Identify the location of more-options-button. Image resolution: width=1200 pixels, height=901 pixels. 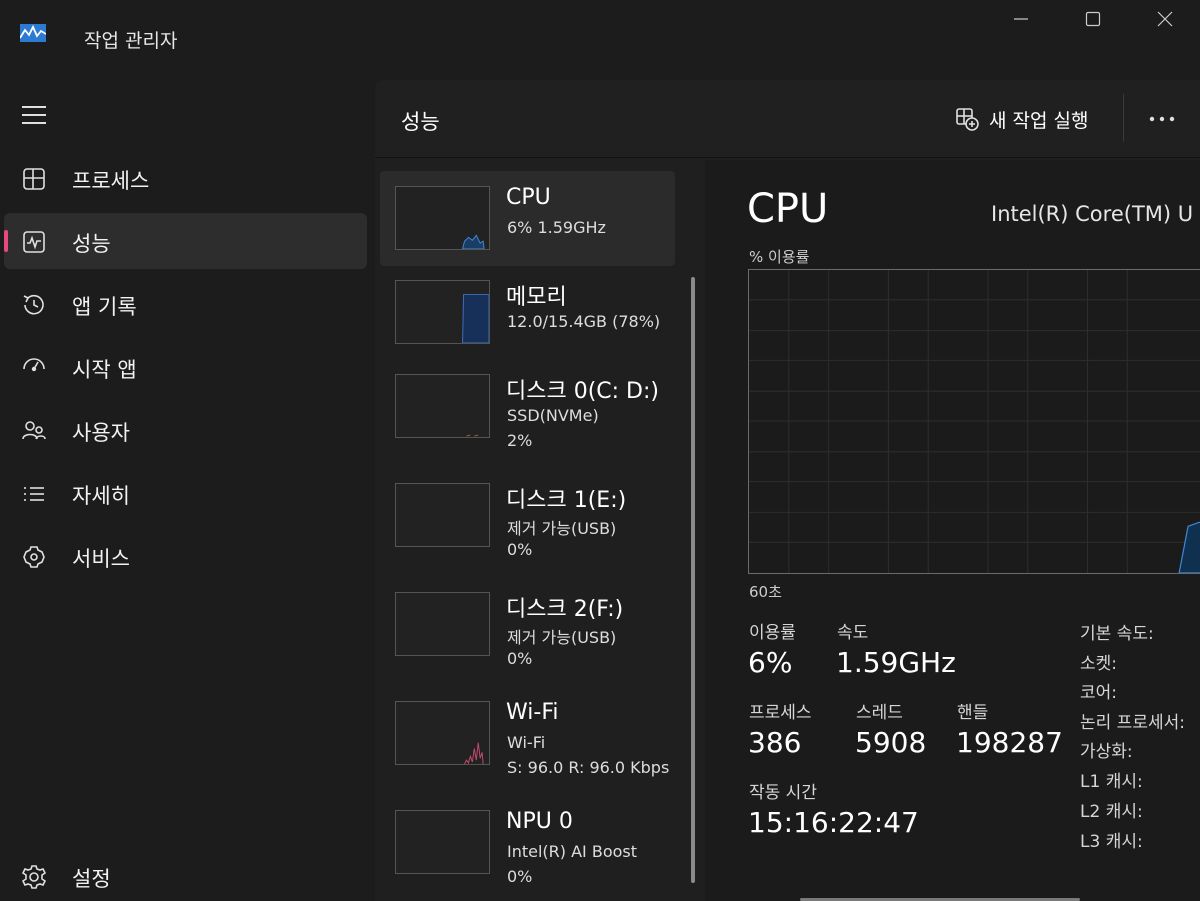
(1162, 119).